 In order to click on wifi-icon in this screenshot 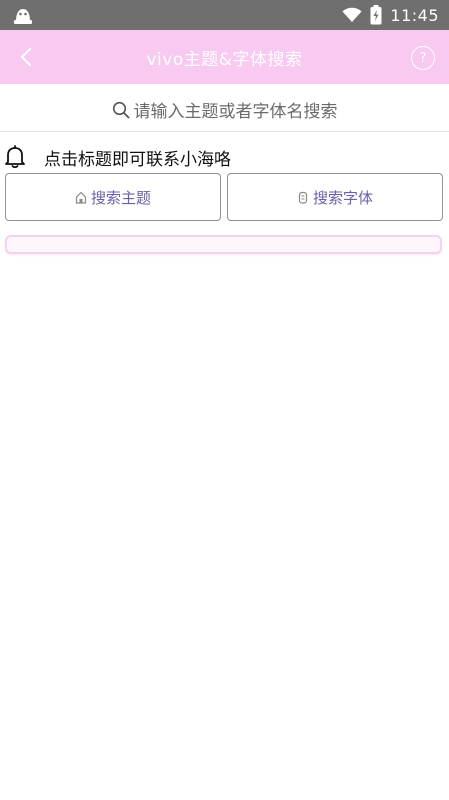, I will do `click(352, 15)`.